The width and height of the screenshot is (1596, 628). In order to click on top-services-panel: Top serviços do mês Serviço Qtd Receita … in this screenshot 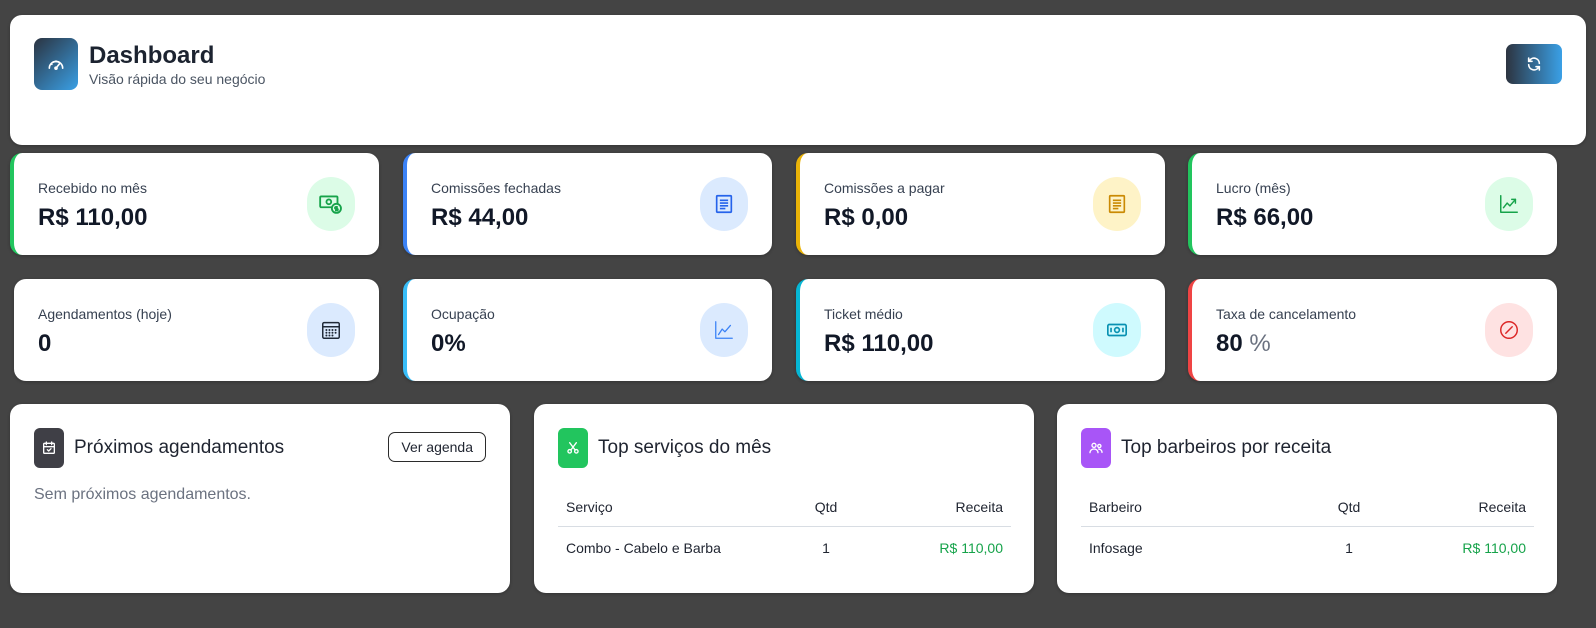, I will do `click(784, 498)`.